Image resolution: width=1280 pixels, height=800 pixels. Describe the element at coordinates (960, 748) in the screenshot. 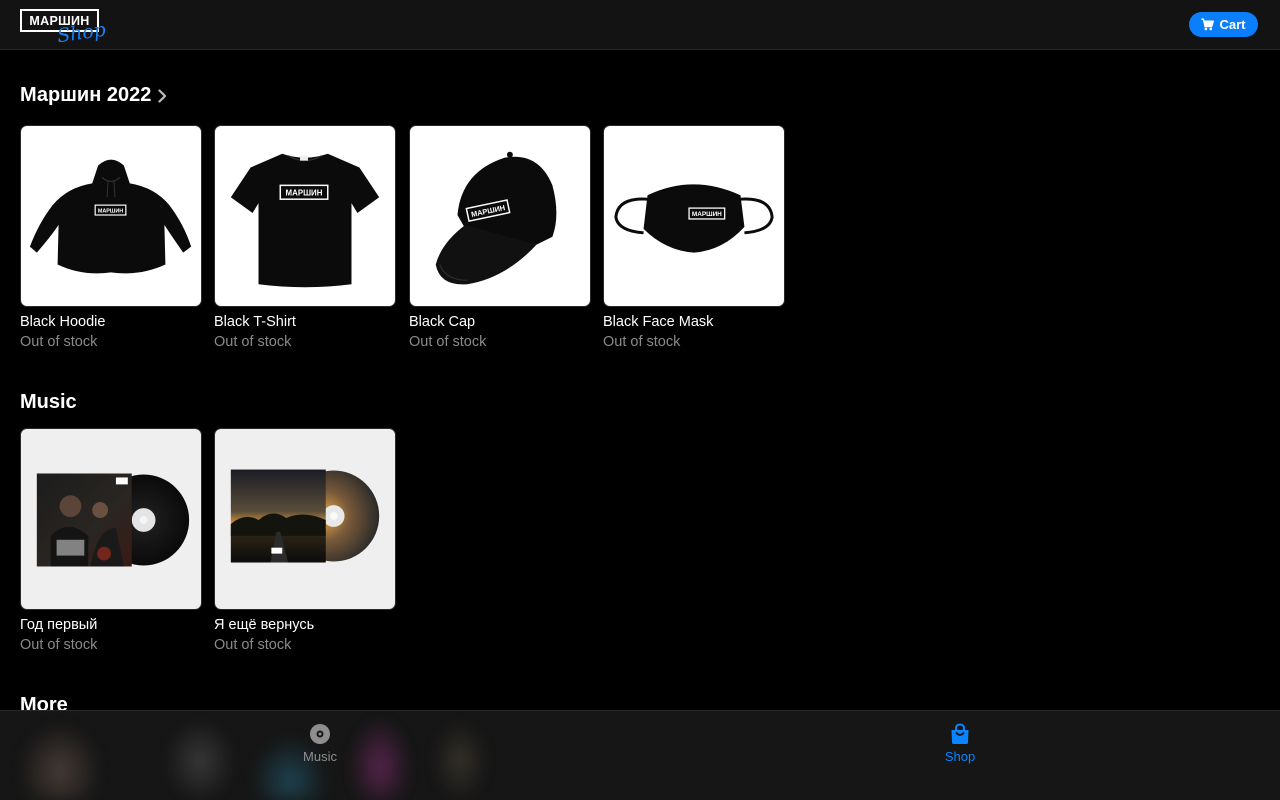

I see `tab-shop: Shop` at that location.